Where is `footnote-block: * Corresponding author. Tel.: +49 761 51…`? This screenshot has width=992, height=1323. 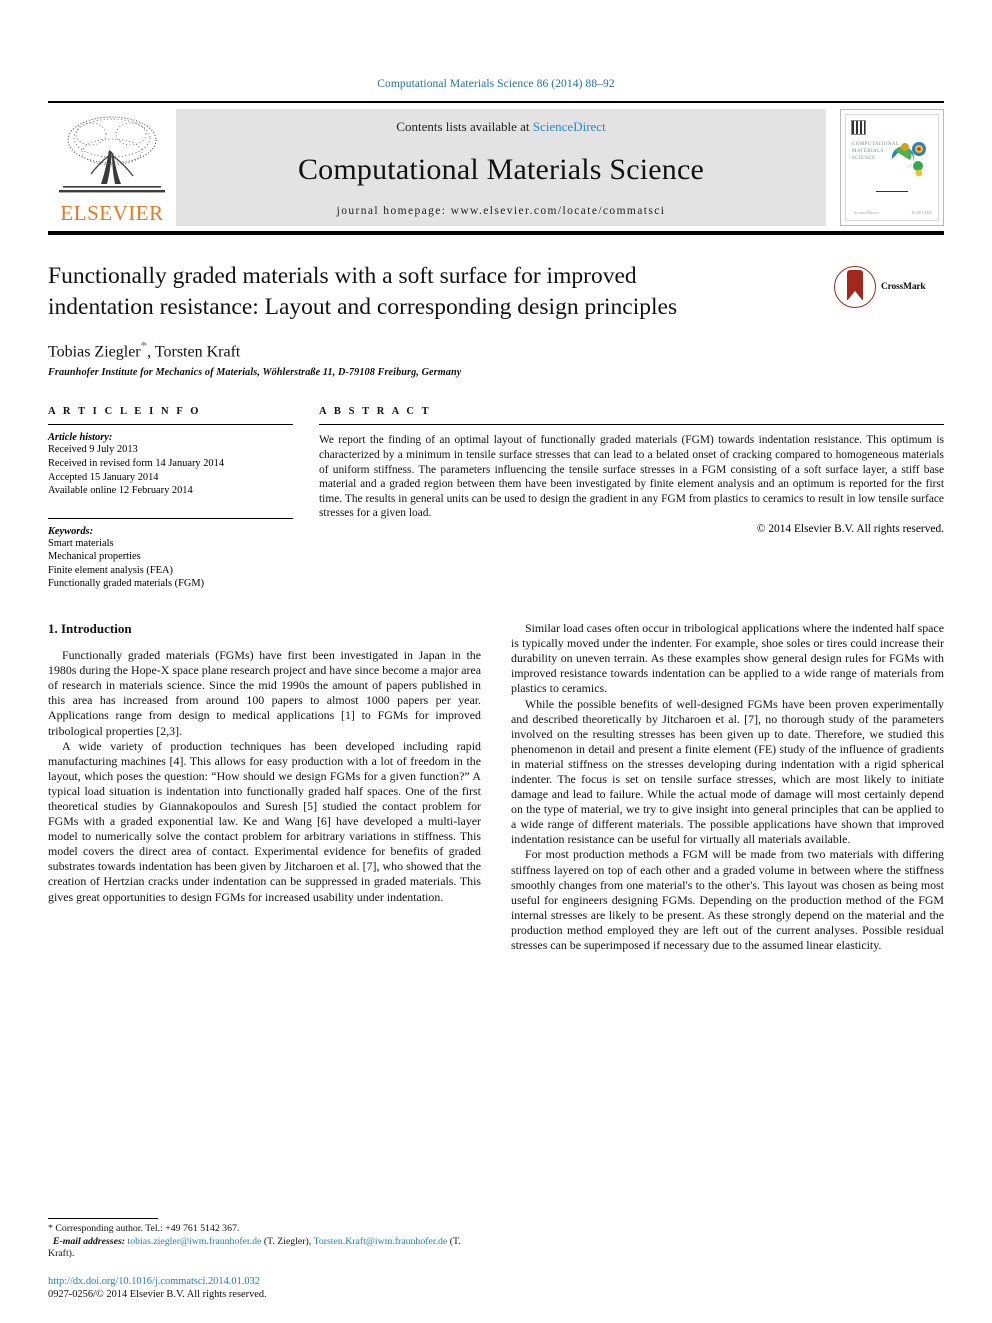 footnote-block: * Corresponding author. Tel.: +49 761 51… is located at coordinates (258, 1239).